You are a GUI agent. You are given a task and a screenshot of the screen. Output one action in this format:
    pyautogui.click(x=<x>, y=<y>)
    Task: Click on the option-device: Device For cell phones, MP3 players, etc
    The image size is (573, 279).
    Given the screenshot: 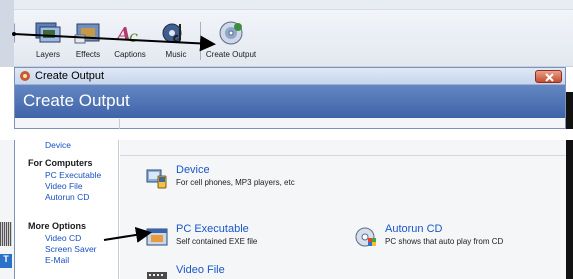 What is the action you would take?
    pyautogui.click(x=236, y=177)
    